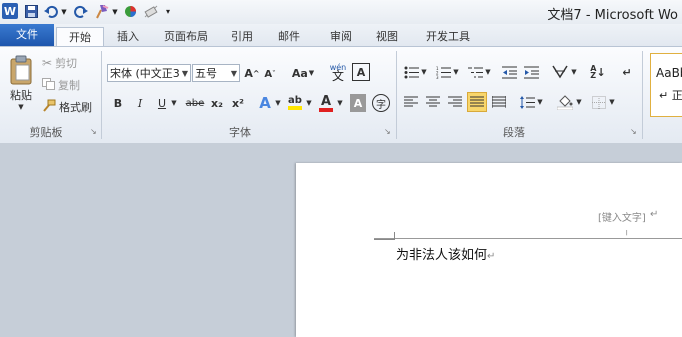 This screenshot has height=337, width=682. I want to click on borders-dropdown-icon: ▼, so click(612, 102).